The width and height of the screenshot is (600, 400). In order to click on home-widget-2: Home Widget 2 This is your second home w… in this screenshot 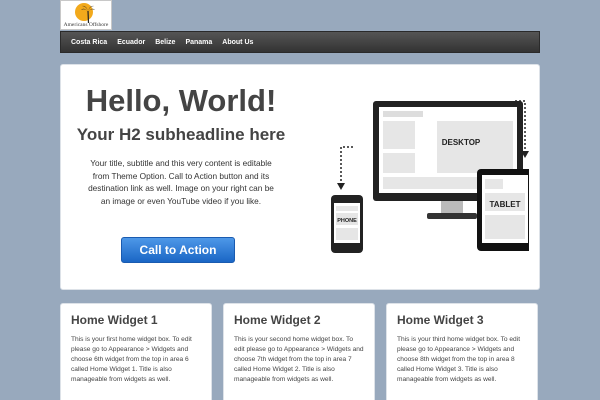, I will do `click(299, 351)`.